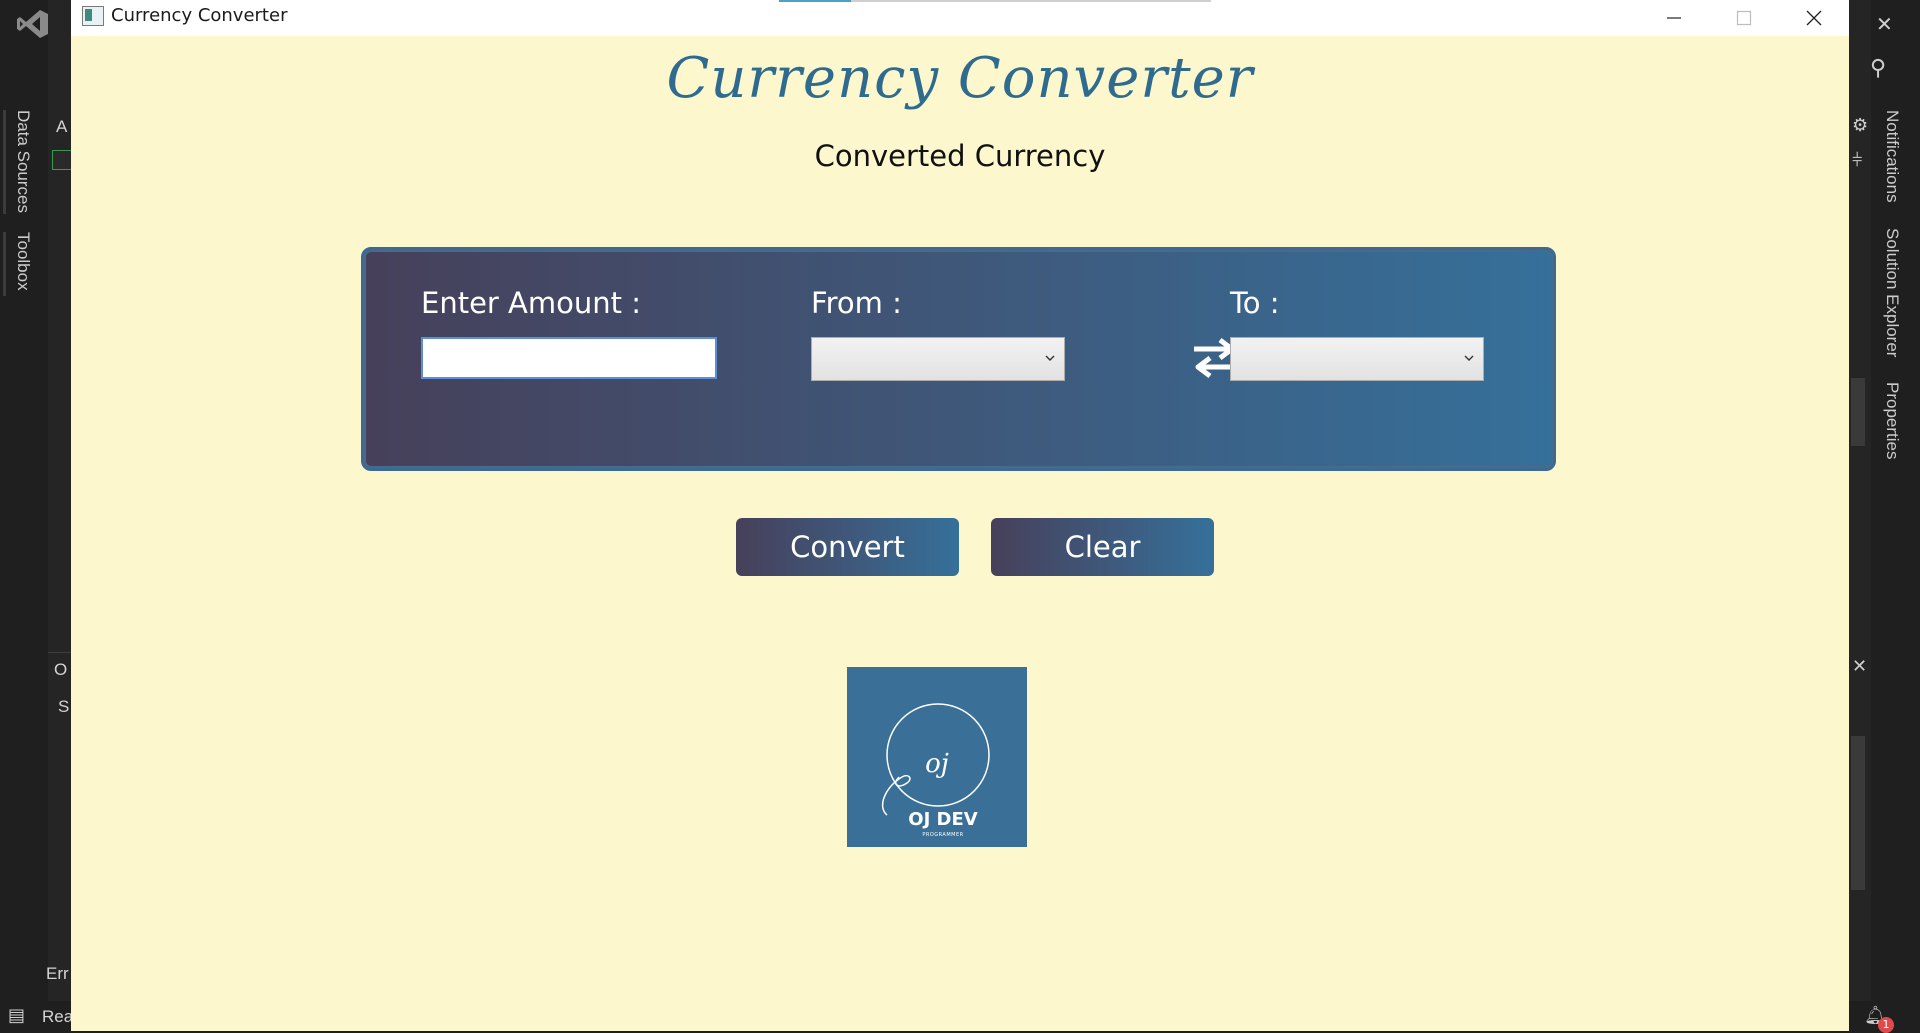  I want to click on title-bar: Currency Converter, so click(960, 18).